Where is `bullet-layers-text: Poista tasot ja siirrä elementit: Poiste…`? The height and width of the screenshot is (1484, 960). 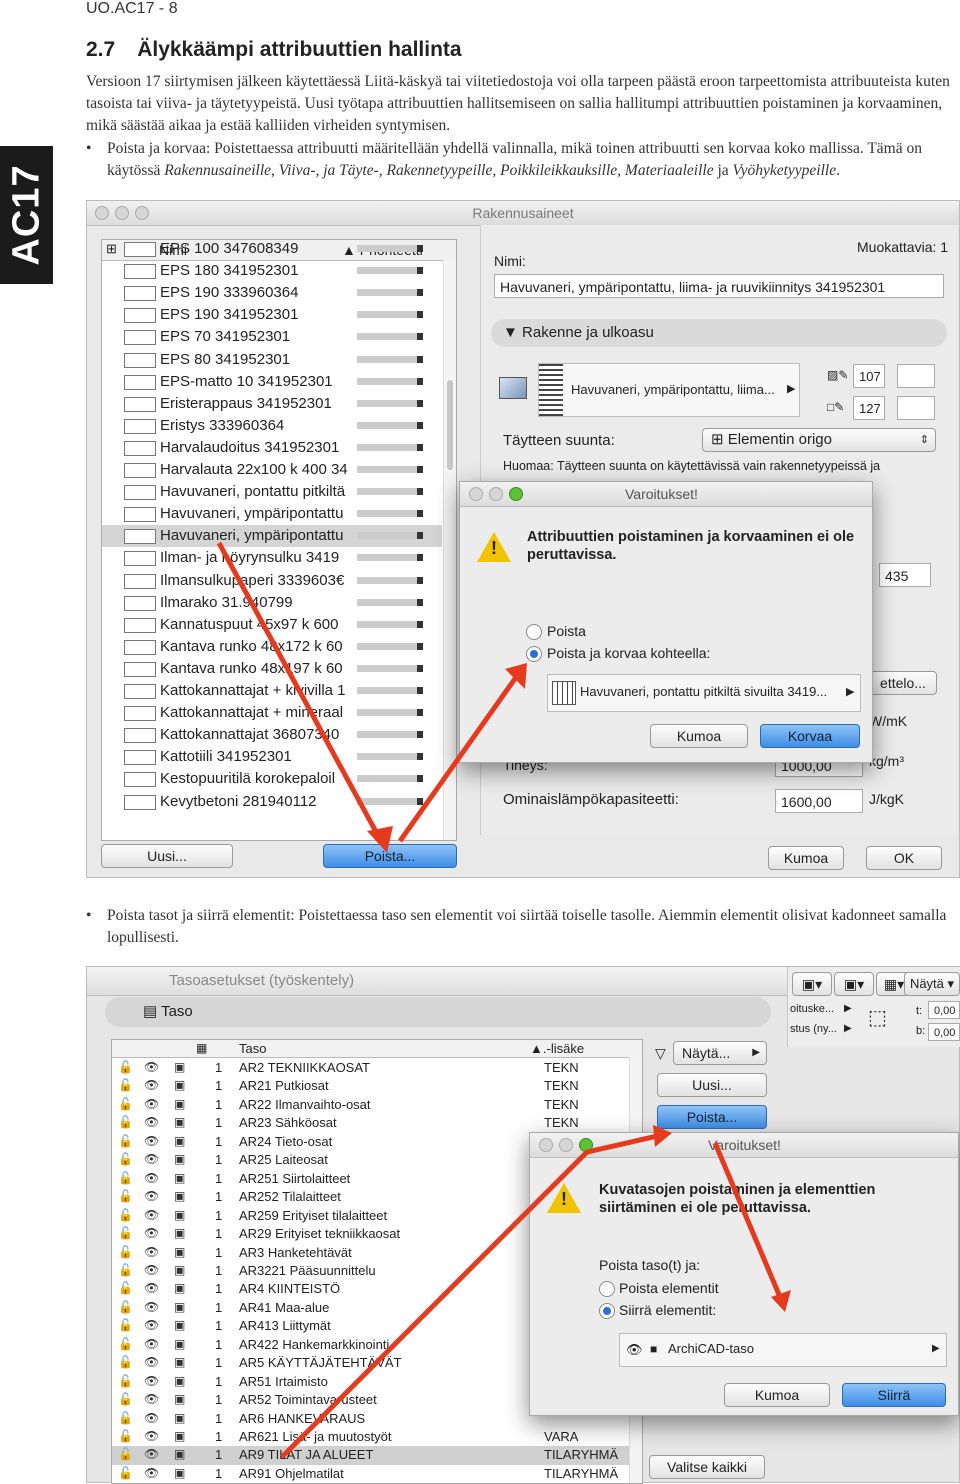
bullet-layers-text: Poista tasot ja siirrä elementit: Poiste… is located at coordinates (527, 926).